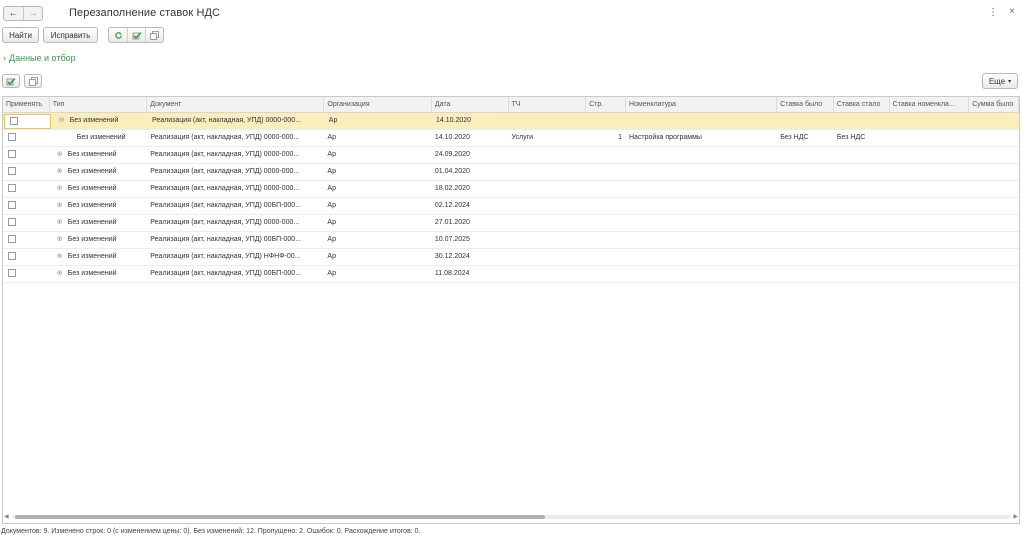  What do you see at coordinates (470, 105) in the screenshot?
I see `column-header-date: Дата` at bounding box center [470, 105].